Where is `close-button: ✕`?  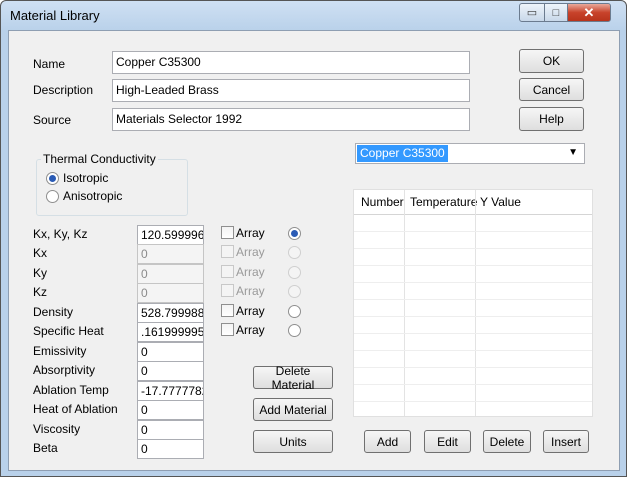
close-button: ✕ is located at coordinates (589, 12).